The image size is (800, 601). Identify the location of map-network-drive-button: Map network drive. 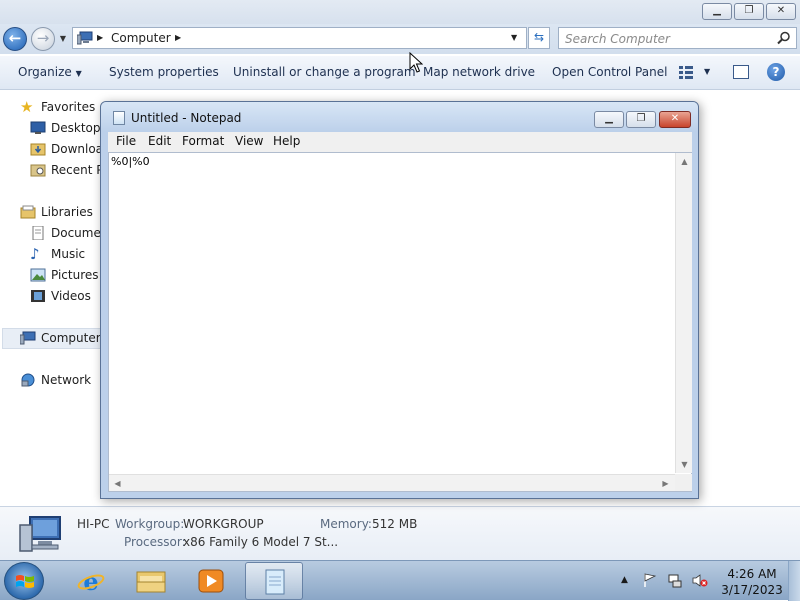
(479, 73).